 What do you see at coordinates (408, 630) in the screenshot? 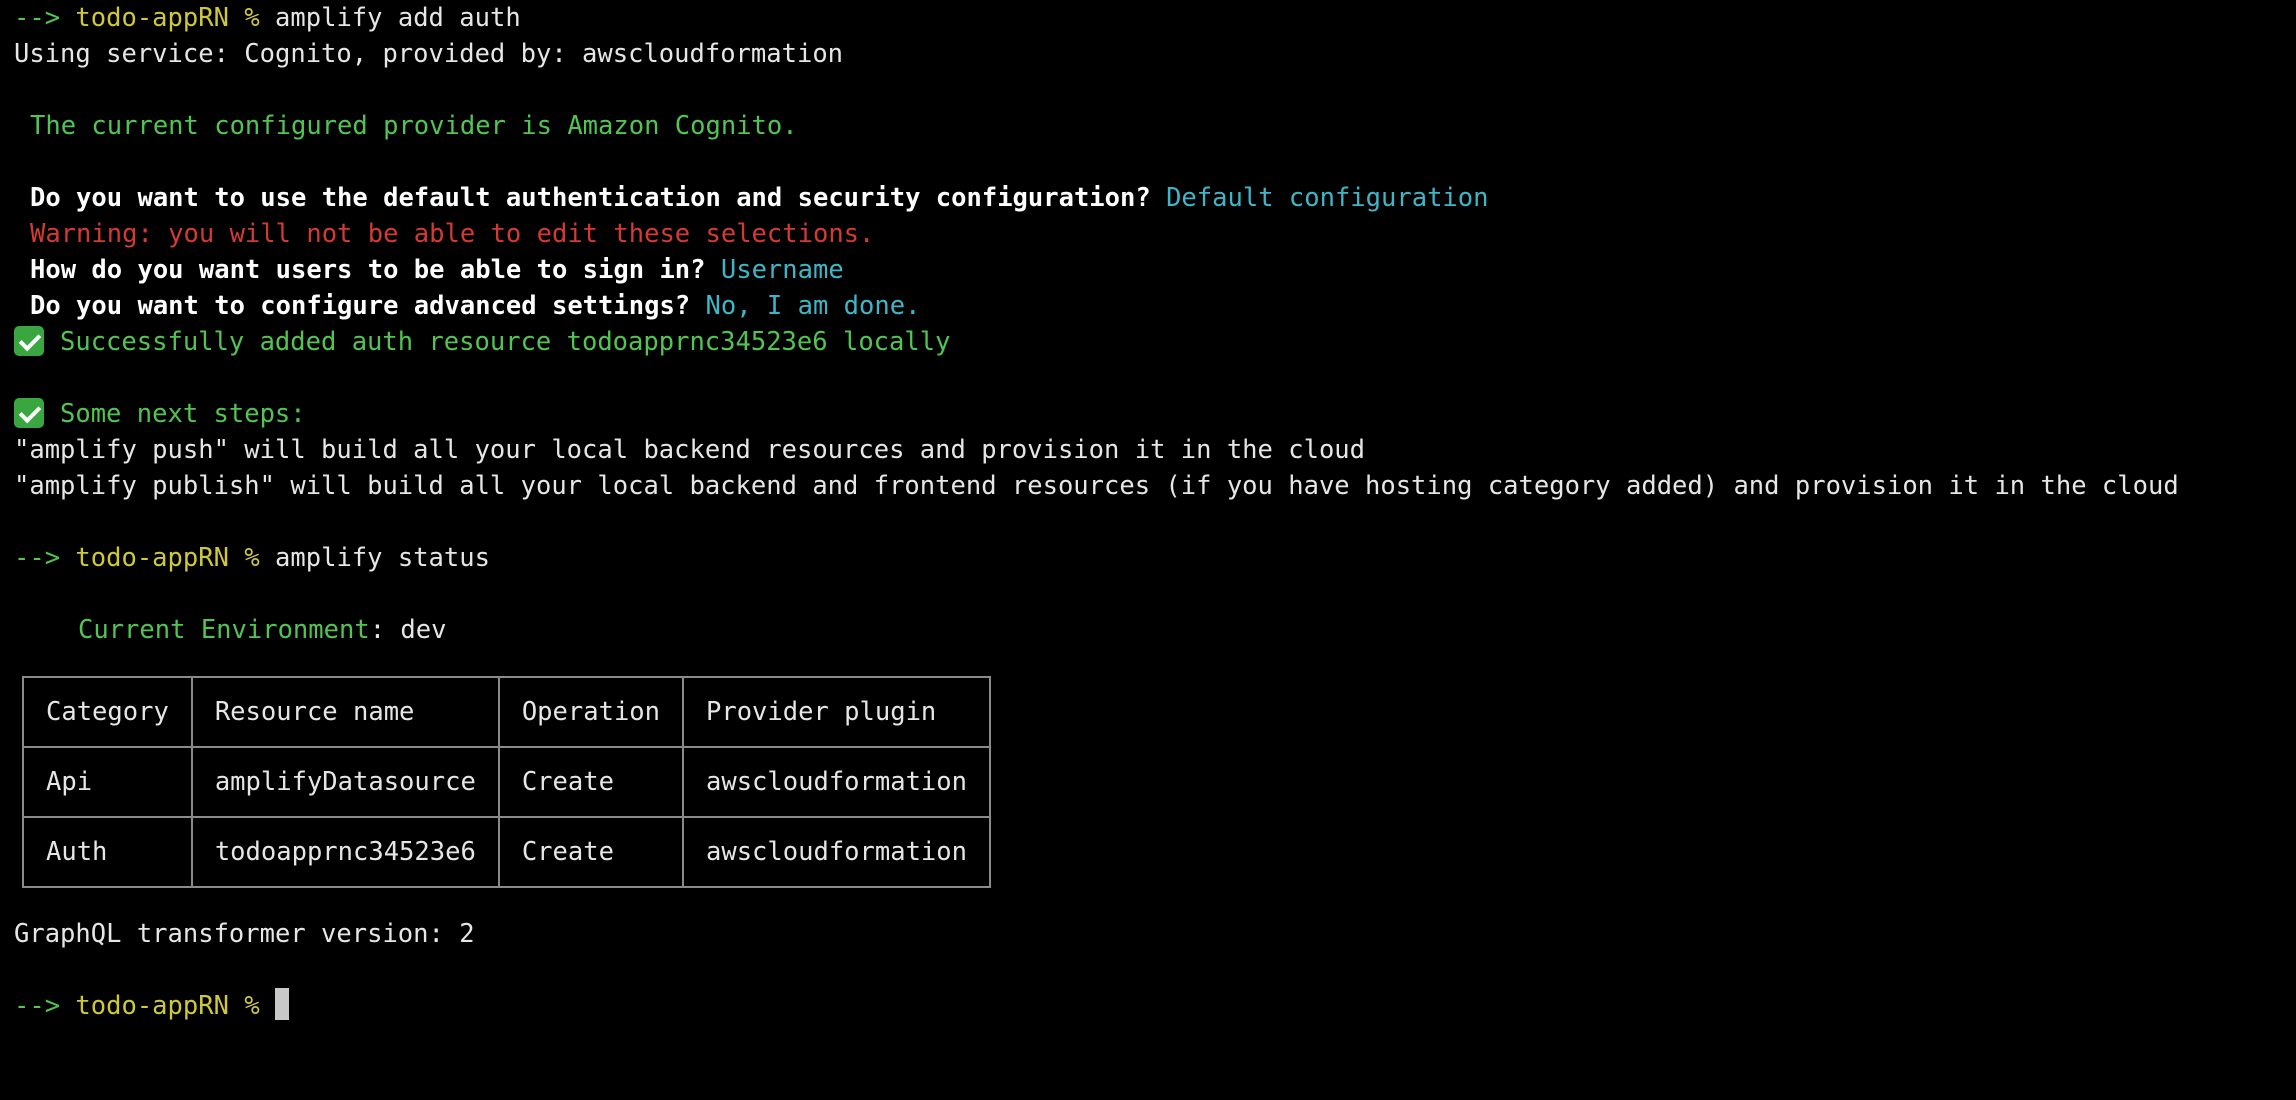
I see `environment-value: : dev` at bounding box center [408, 630].